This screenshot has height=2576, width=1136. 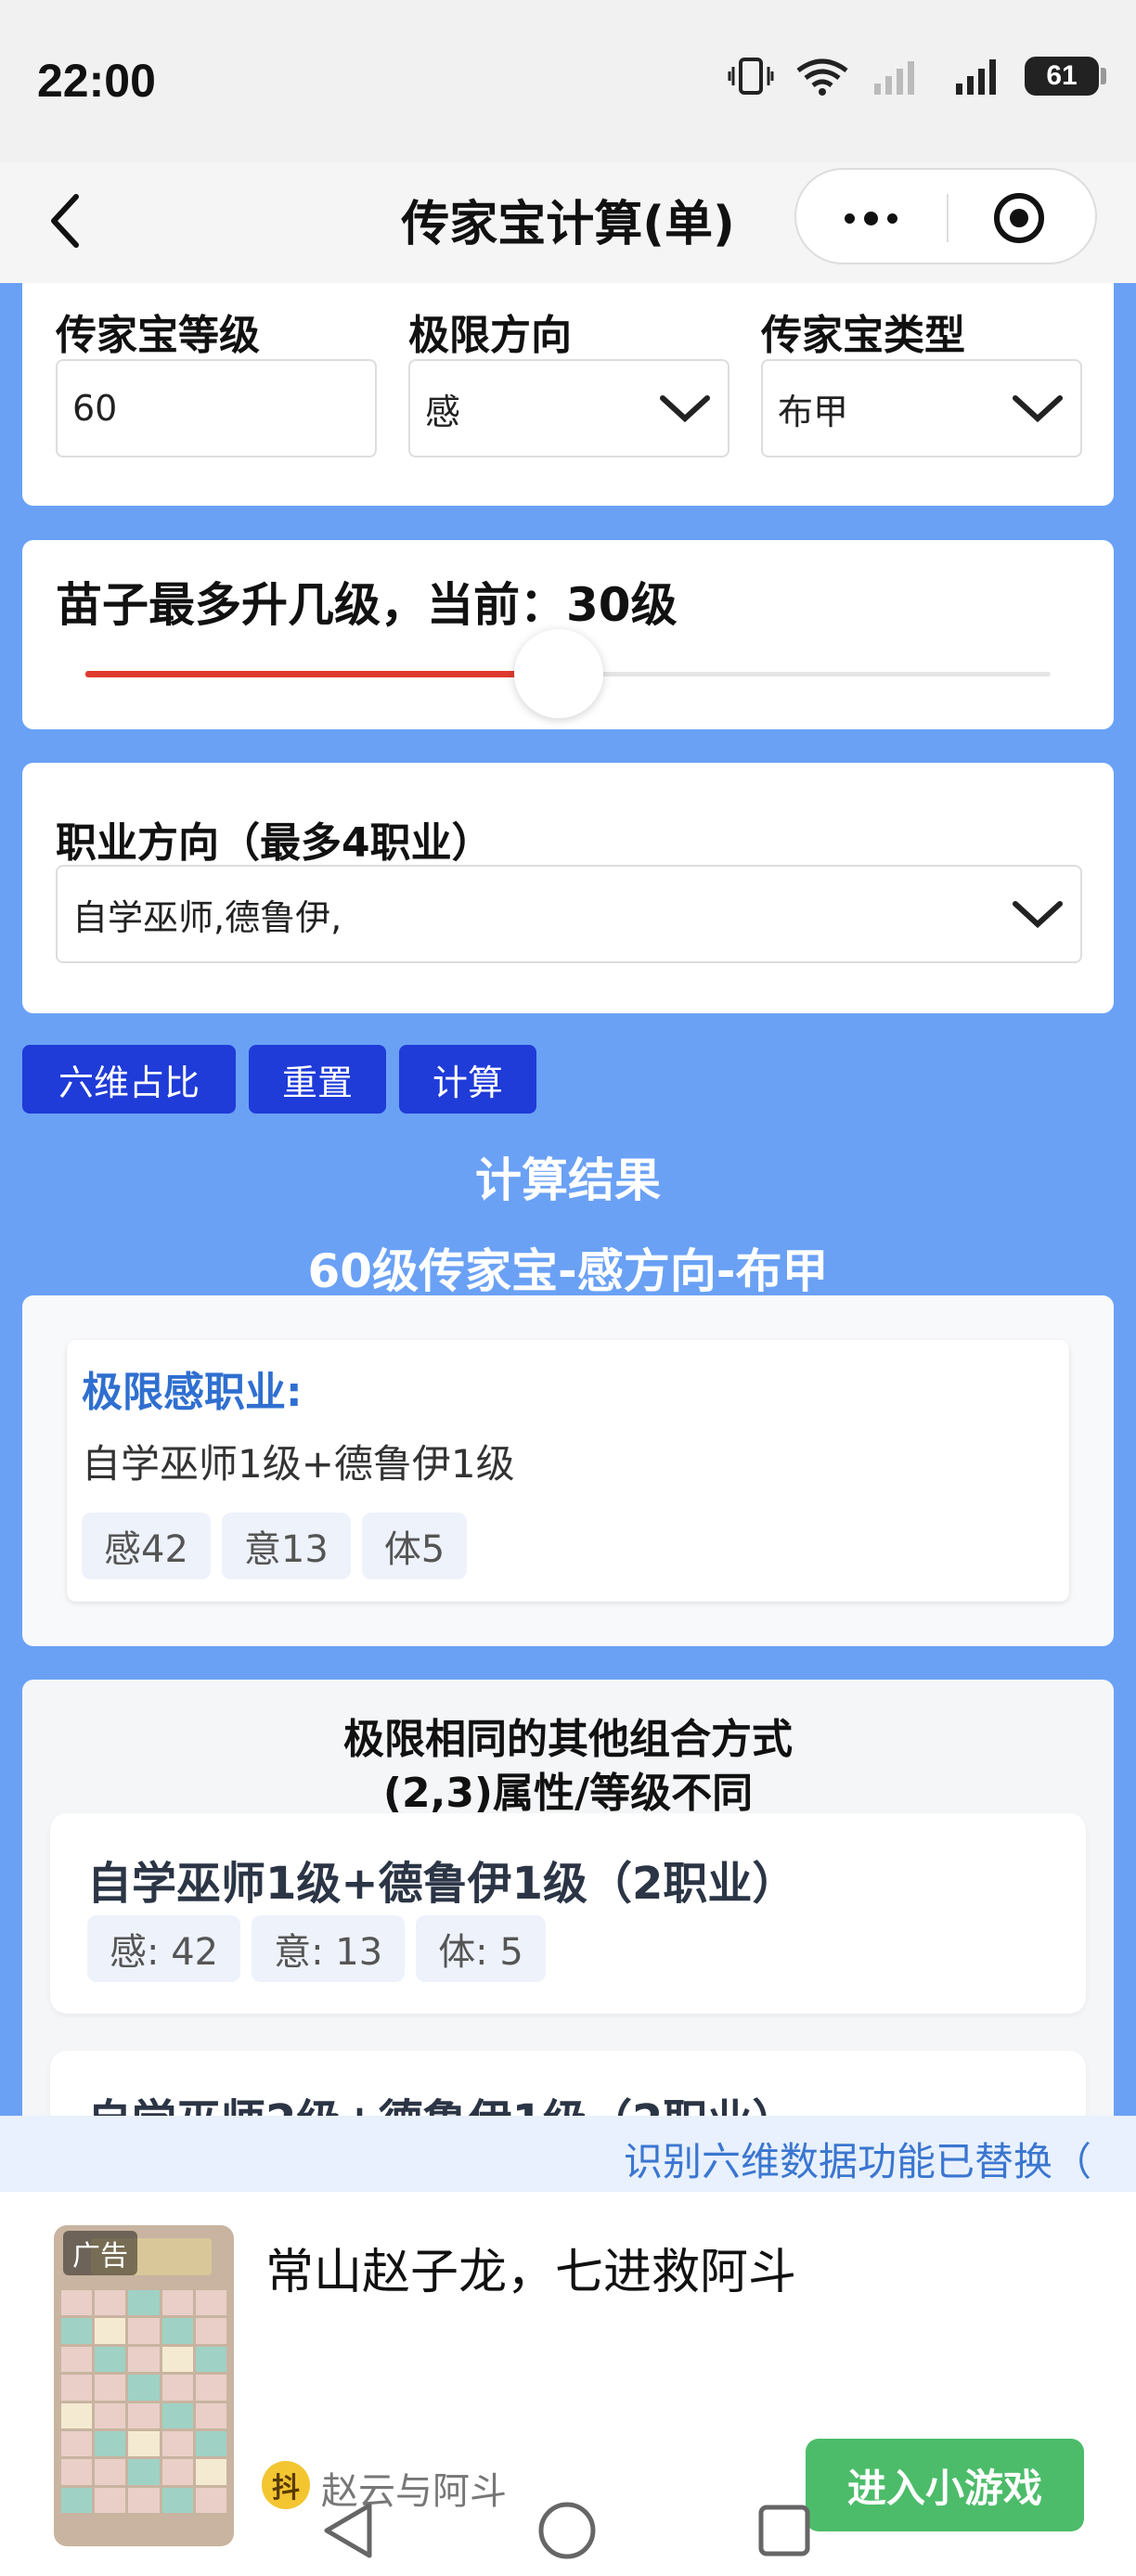 What do you see at coordinates (207, 917) in the screenshot?
I see `job-value: 自学巫师,德鲁伊,` at bounding box center [207, 917].